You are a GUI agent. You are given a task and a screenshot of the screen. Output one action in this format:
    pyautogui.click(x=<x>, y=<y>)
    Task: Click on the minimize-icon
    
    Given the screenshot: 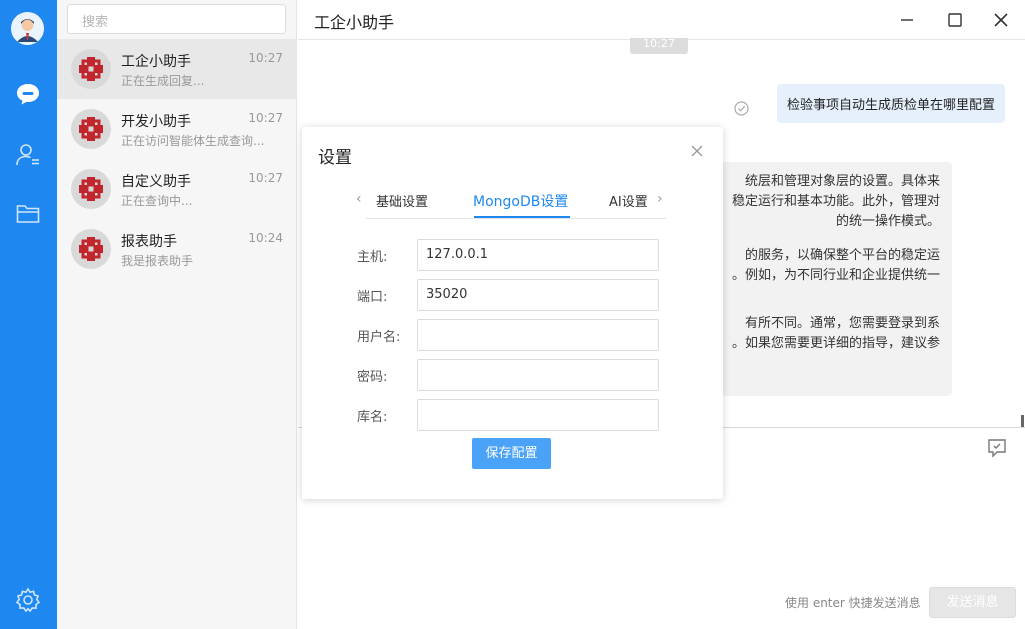 What is the action you would take?
    pyautogui.click(x=907, y=20)
    